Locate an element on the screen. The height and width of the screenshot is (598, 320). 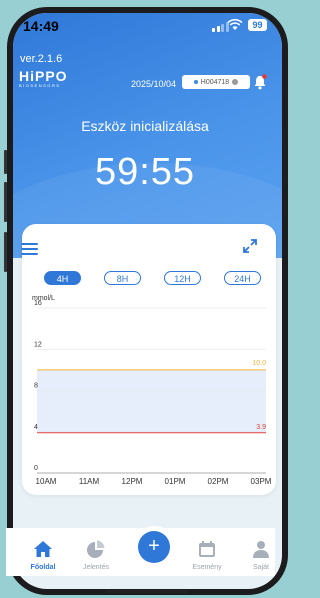
battery-indicator: 99 is located at coordinates (257, 25).